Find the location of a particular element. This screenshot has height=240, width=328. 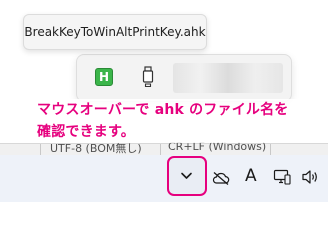

show-hidden-icons-button is located at coordinates (187, 176).